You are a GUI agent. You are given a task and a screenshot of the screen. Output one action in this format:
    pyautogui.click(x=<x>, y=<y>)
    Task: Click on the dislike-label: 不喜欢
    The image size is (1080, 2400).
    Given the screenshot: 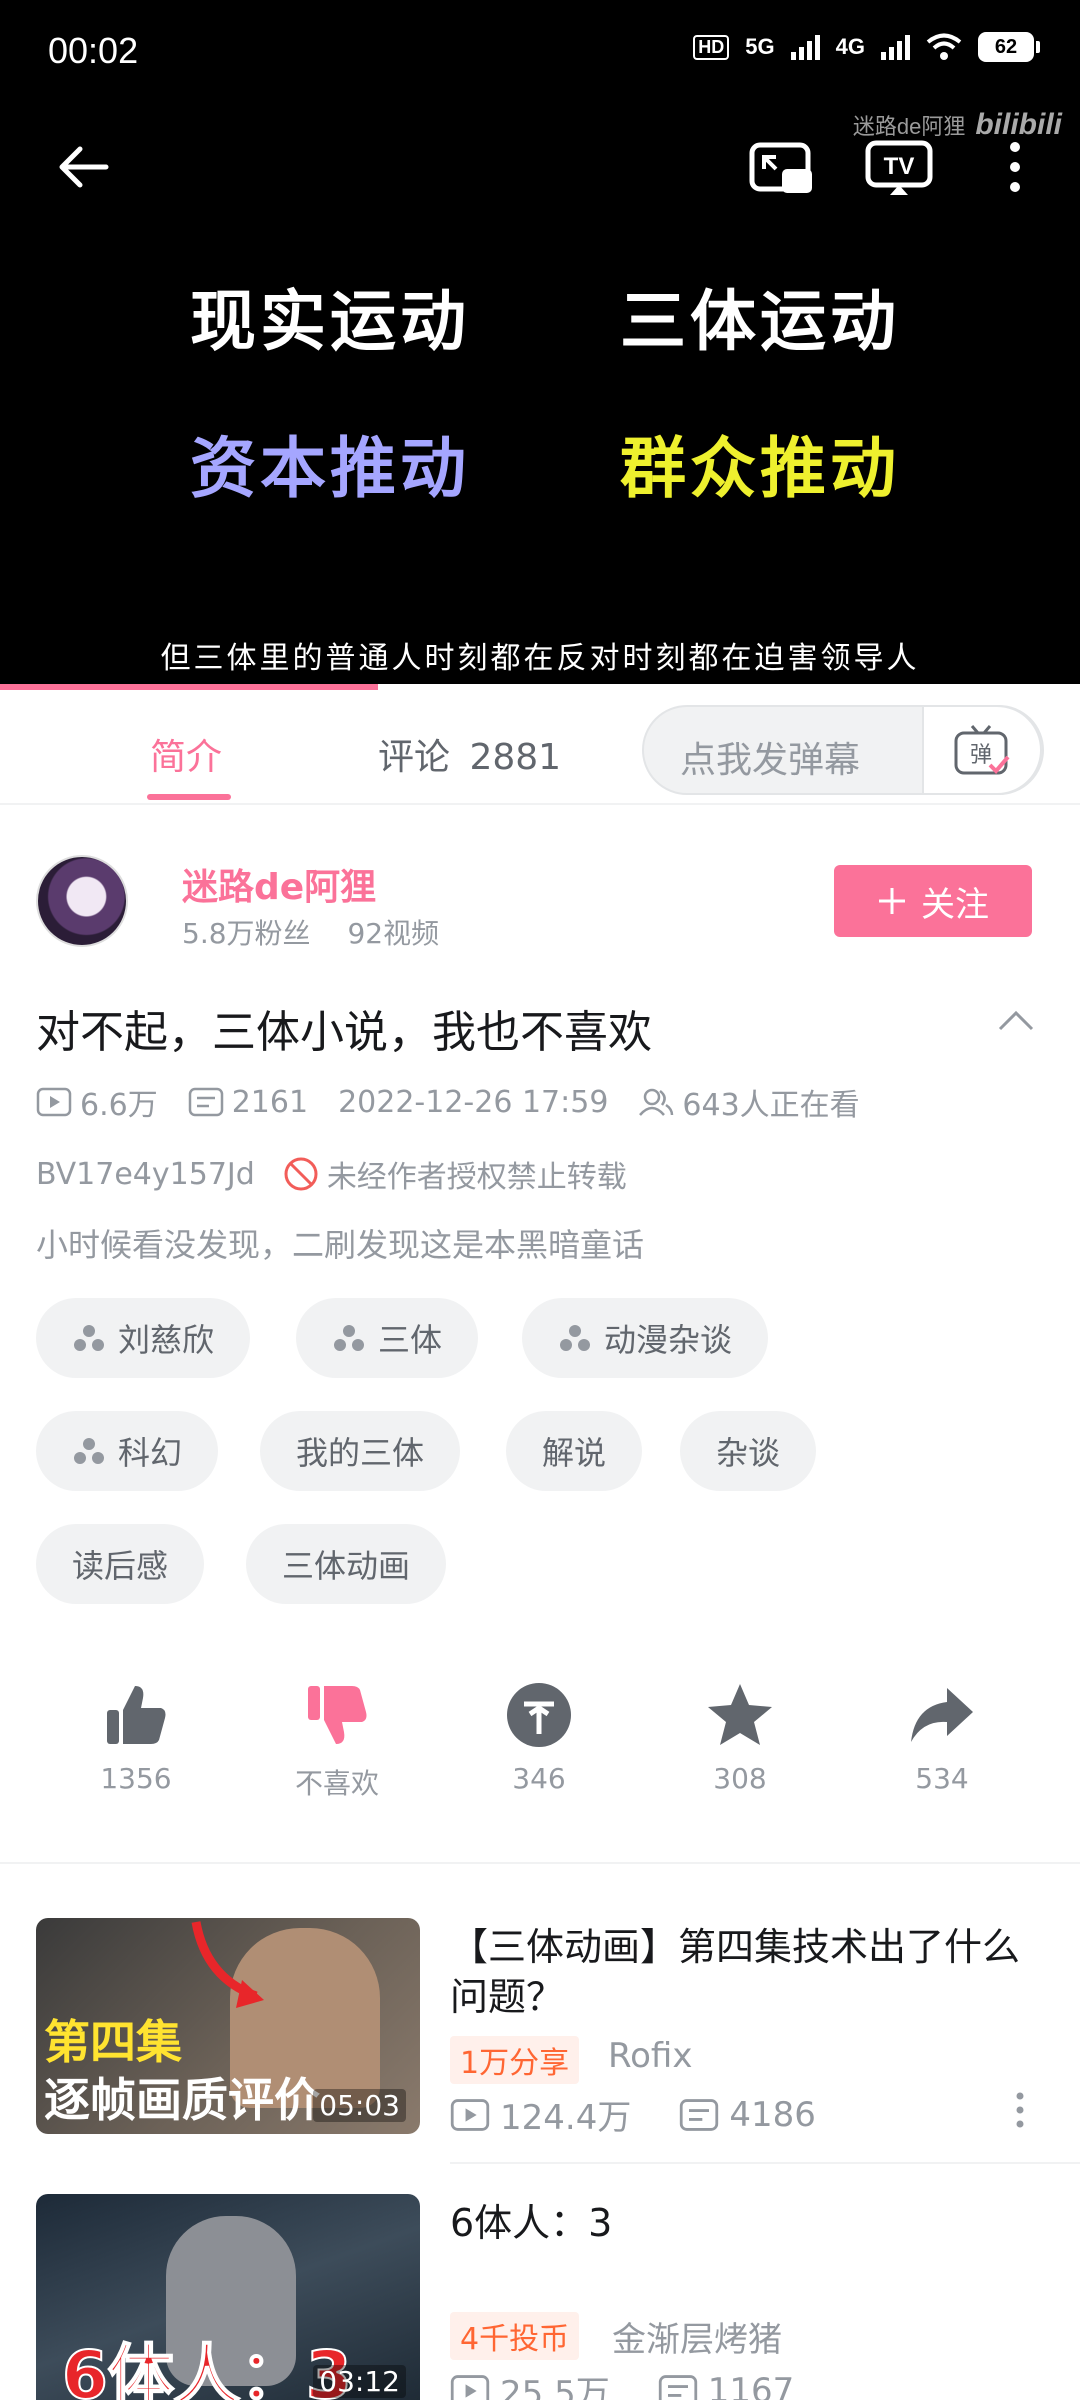 What is the action you would take?
    pyautogui.click(x=336, y=1783)
    